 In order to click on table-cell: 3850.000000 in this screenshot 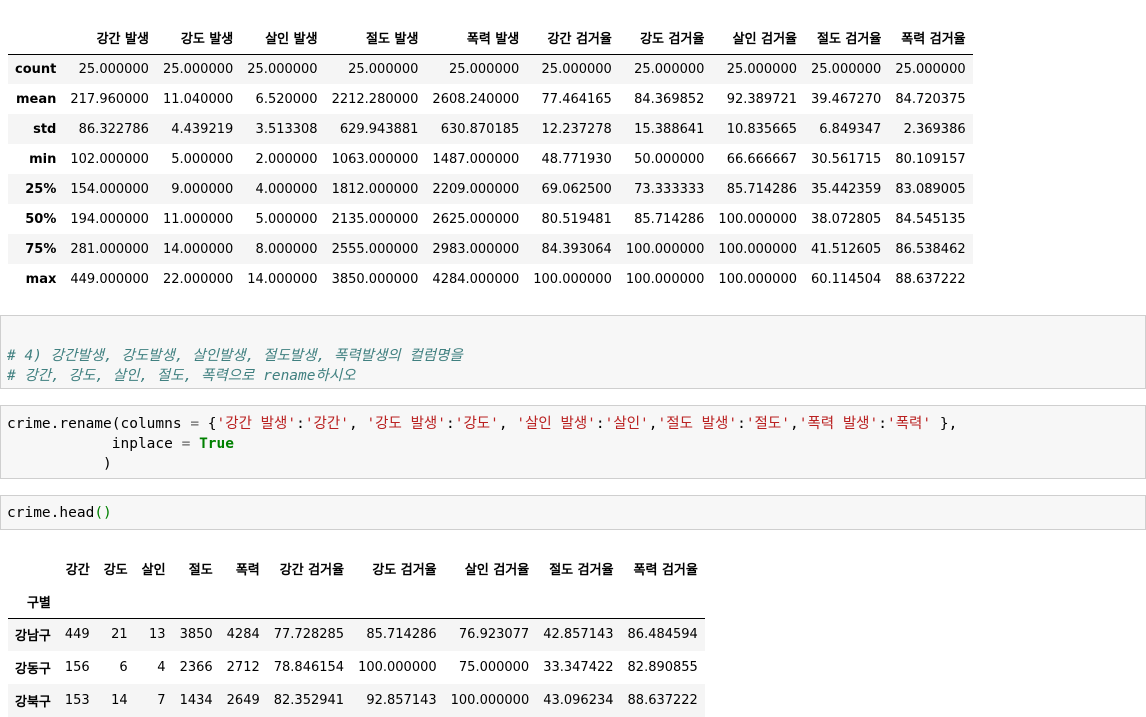, I will do `click(375, 279)`.